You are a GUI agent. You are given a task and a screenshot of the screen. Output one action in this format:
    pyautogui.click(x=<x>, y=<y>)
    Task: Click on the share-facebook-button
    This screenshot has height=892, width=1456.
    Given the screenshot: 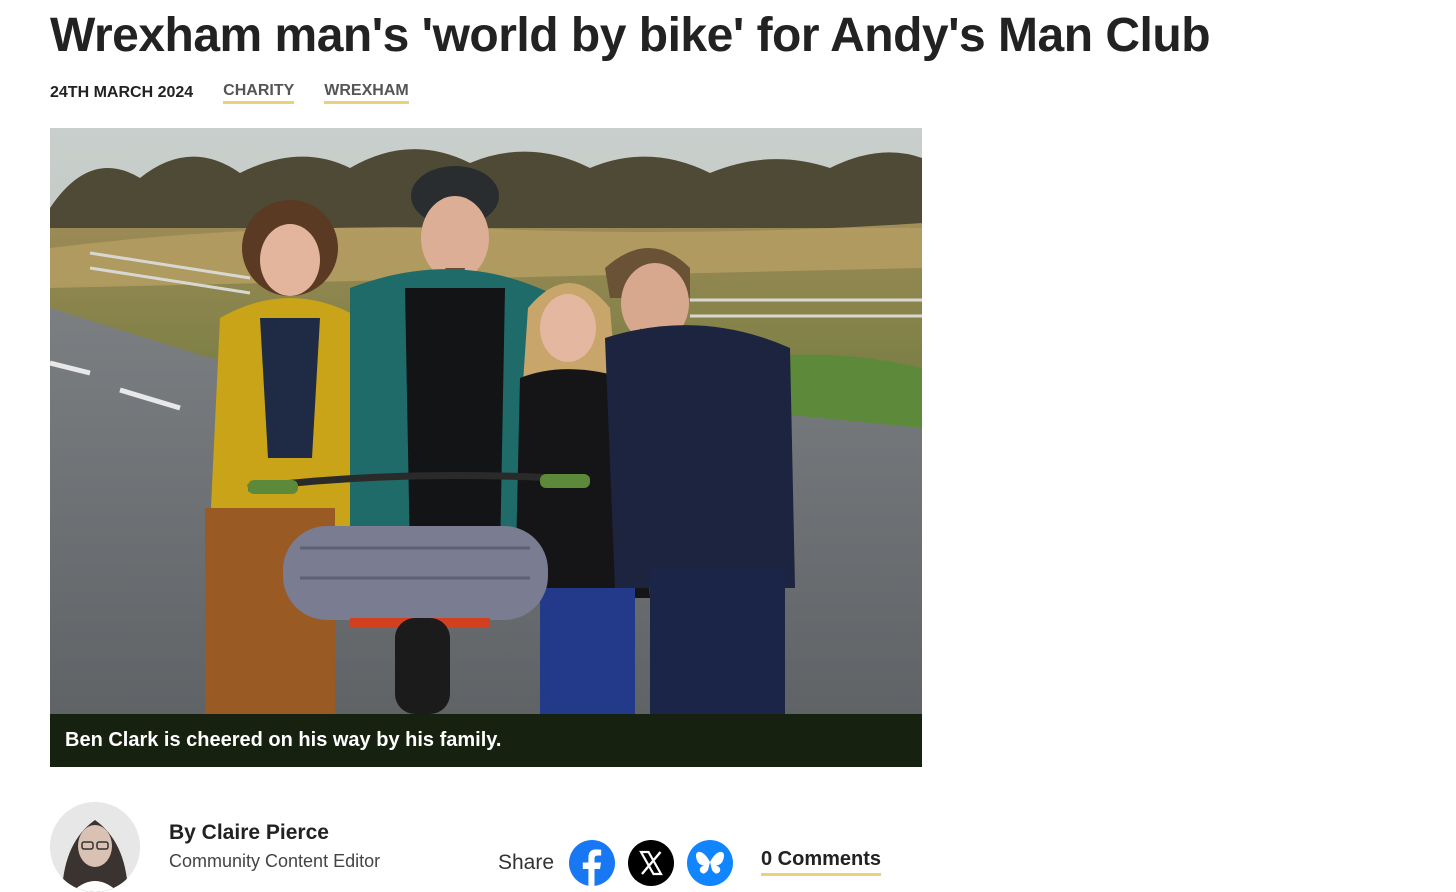 What is the action you would take?
    pyautogui.click(x=592, y=863)
    